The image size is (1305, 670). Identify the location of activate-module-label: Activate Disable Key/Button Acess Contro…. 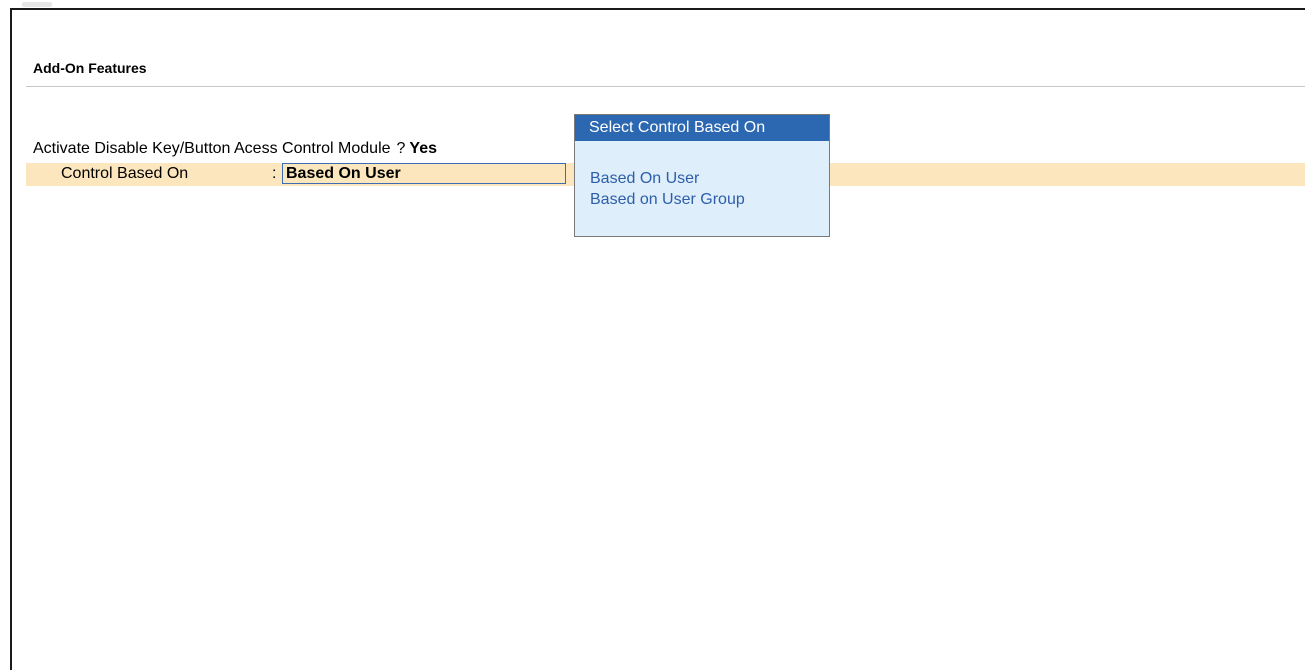
(212, 148).